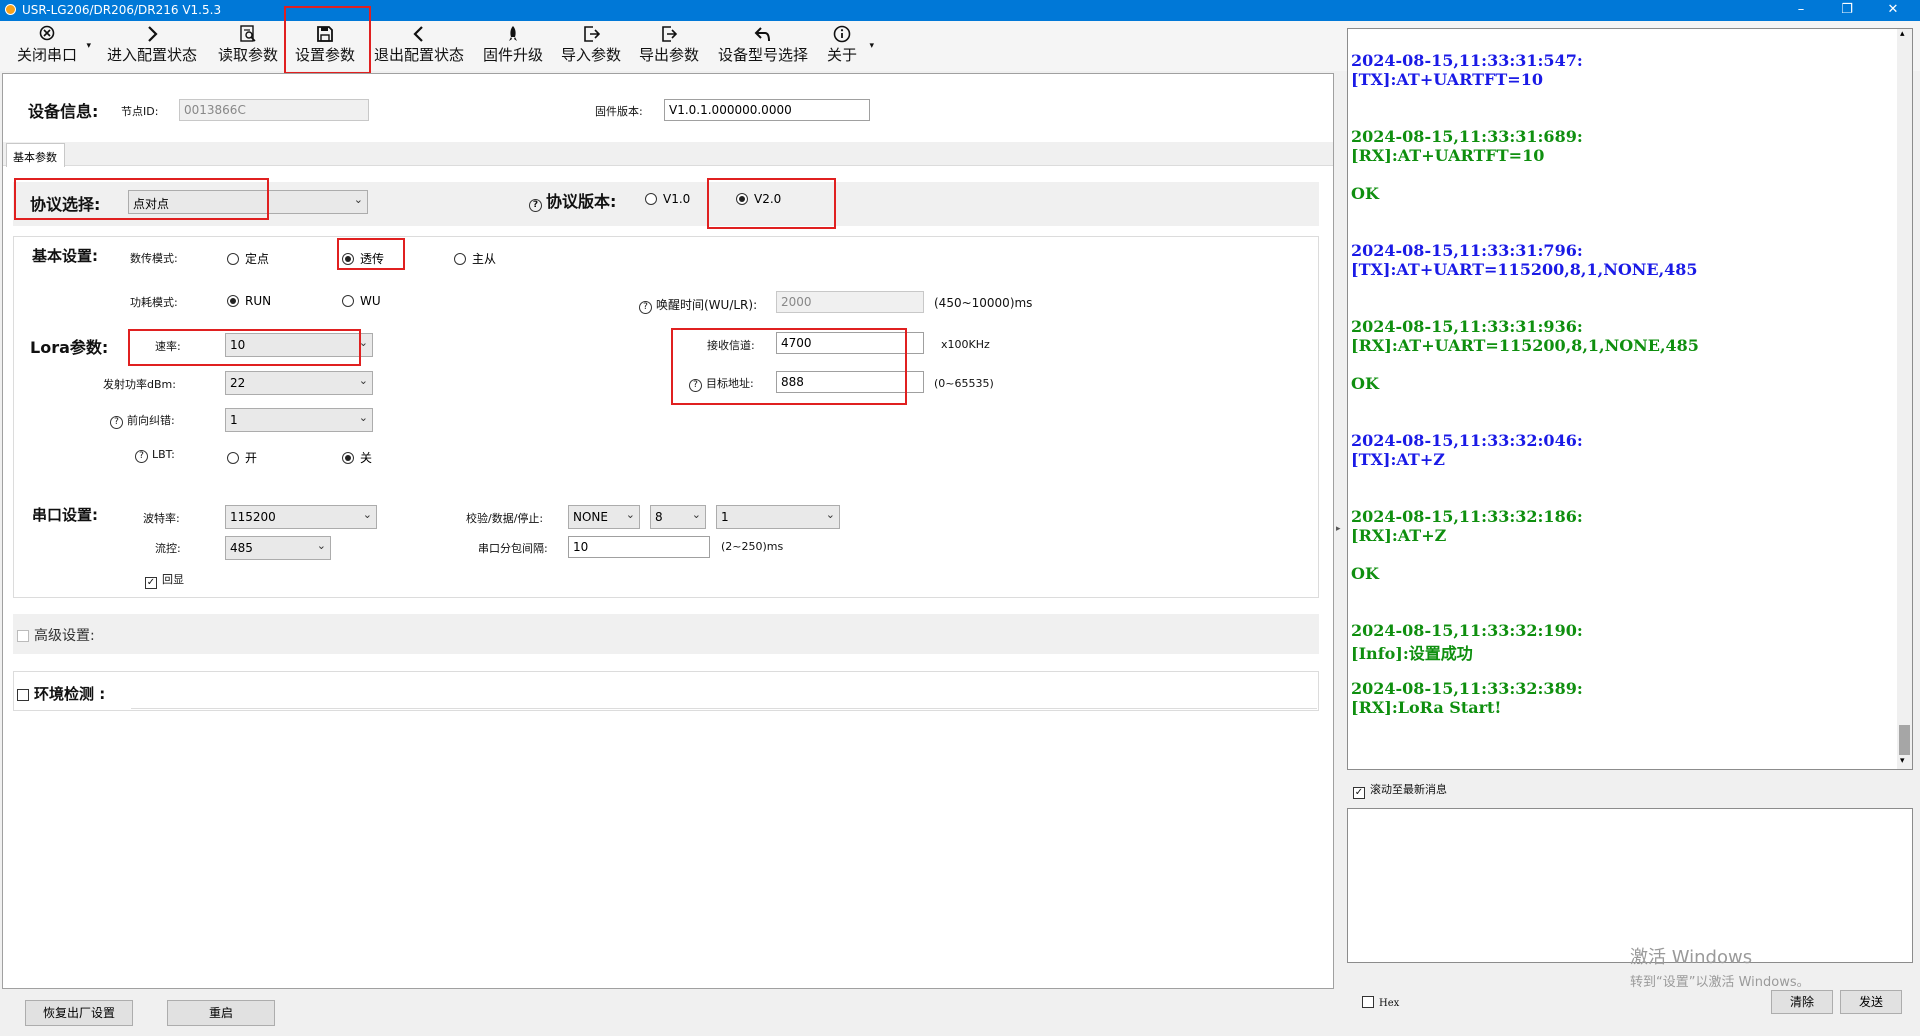 The width and height of the screenshot is (1920, 1036). Describe the element at coordinates (23, 636) in the screenshot. I see `checkbox-icon` at that location.